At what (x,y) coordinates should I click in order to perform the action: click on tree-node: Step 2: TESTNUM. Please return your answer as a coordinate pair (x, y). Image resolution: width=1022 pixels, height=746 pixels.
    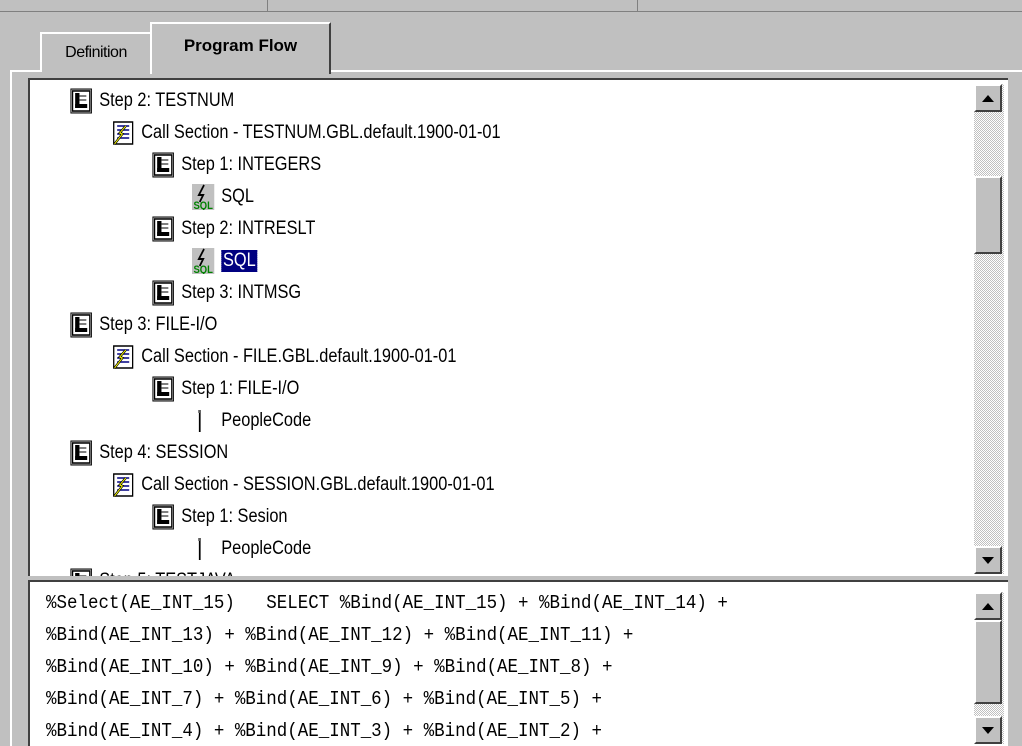
    Looking at the image, I should click on (152, 101).